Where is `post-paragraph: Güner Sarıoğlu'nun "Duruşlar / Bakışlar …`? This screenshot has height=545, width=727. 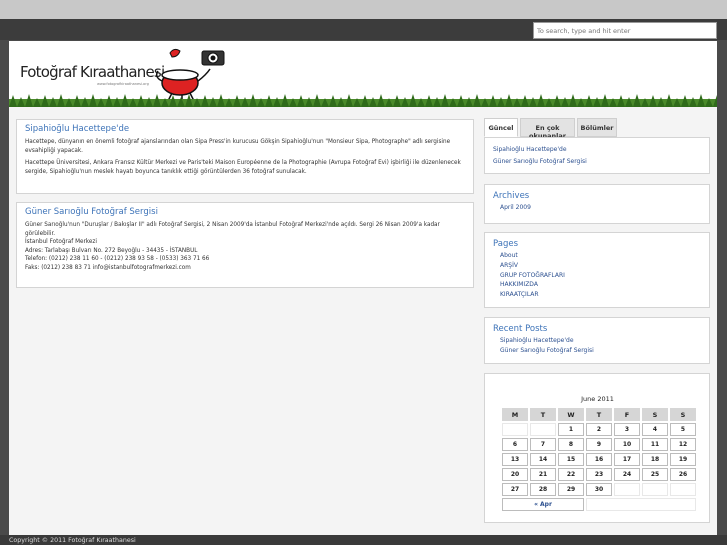
post-paragraph: Güner Sarıoğlu'nun "Duruşlar / Bakışlar … is located at coordinates (232, 229).